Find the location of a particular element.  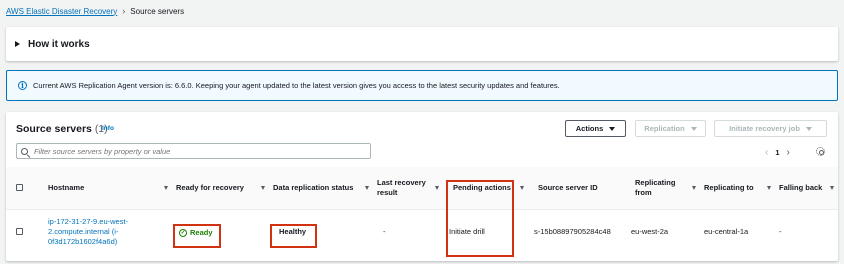

col-label: Falling back is located at coordinates (801, 187).